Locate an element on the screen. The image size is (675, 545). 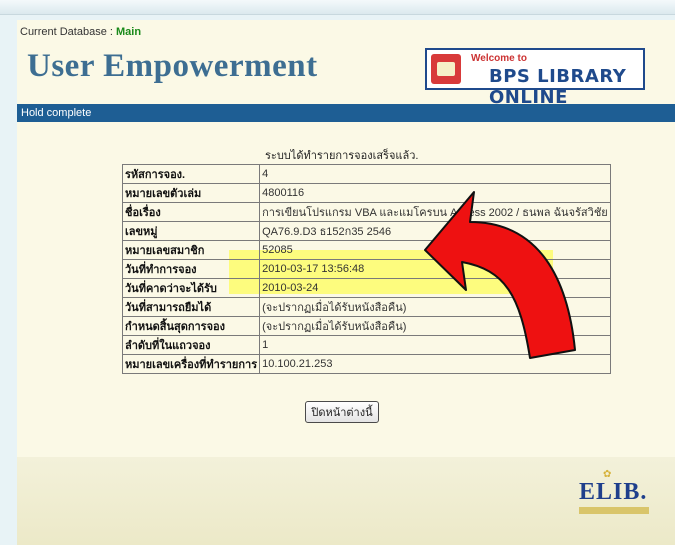
red-curved-arrow-icon is located at coordinates (500, 275).